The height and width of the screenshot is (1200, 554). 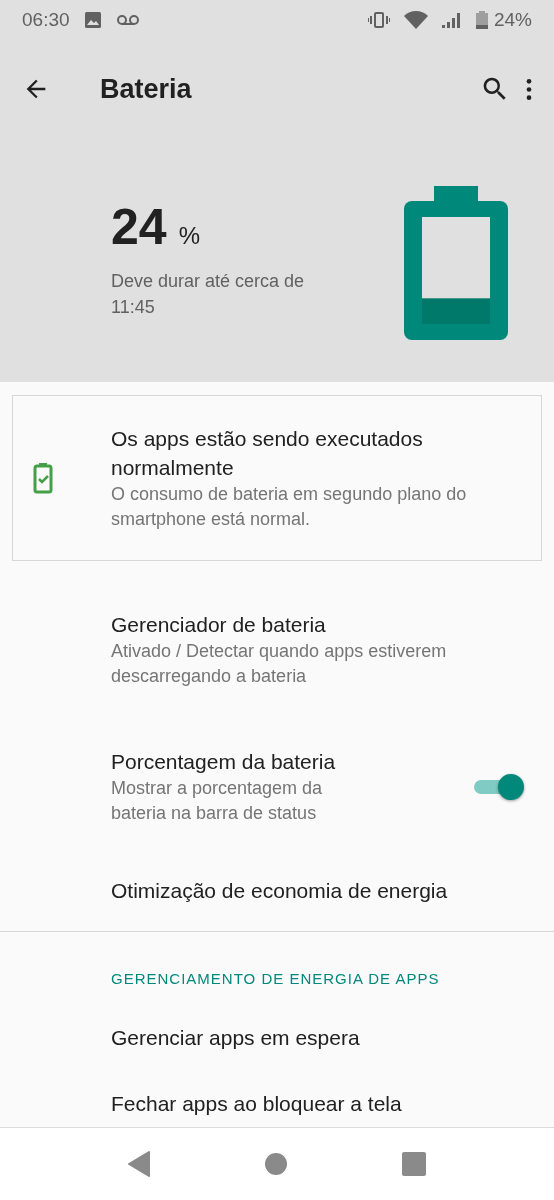 I want to click on preference-title: Porcentagem da bateria, so click(x=224, y=762).